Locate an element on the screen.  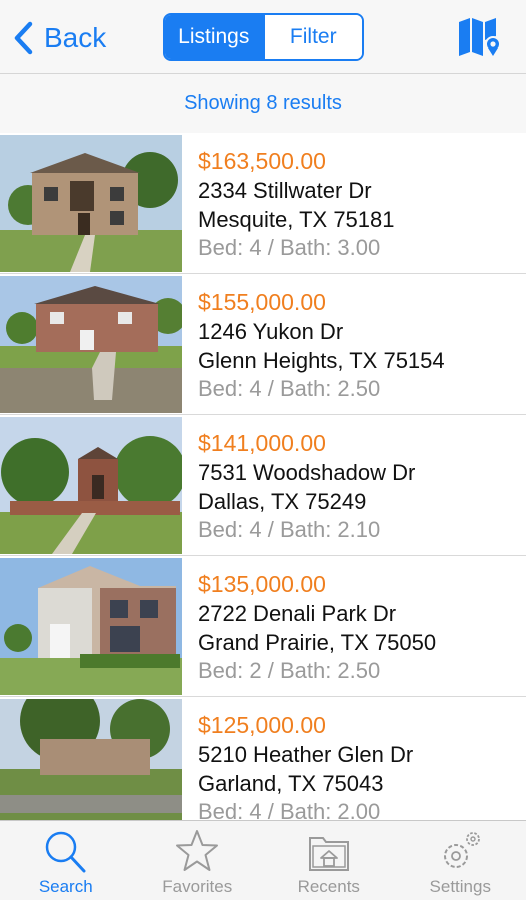
listing-bed-bath: Bed: 4 / Bath: 2.10 is located at coordinates (289, 529).